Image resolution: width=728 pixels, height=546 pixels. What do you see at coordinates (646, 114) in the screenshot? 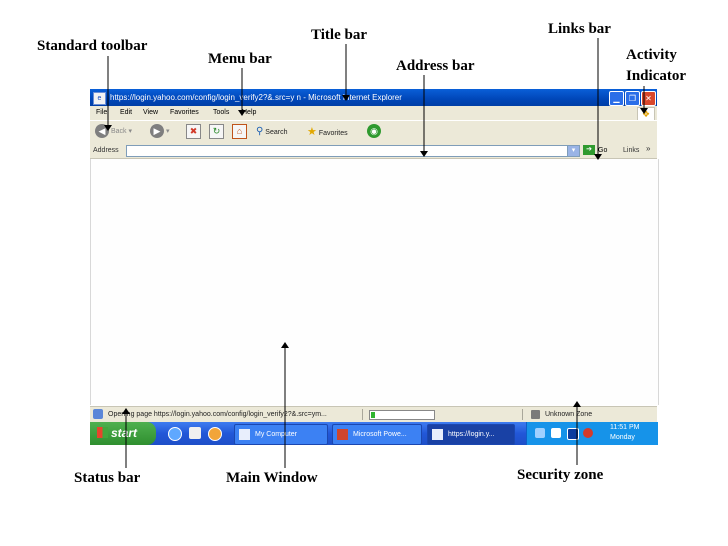
I see `activity-indicator-icon: ❖` at bounding box center [646, 114].